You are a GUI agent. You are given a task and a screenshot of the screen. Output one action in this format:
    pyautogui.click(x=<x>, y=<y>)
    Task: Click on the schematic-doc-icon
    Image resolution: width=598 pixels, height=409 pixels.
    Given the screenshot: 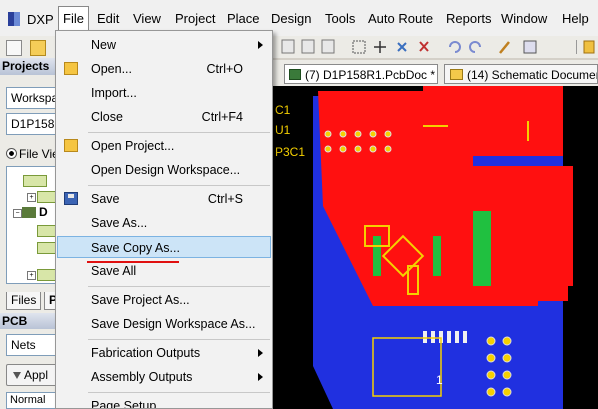 What is the action you would take?
    pyautogui.click(x=456, y=74)
    